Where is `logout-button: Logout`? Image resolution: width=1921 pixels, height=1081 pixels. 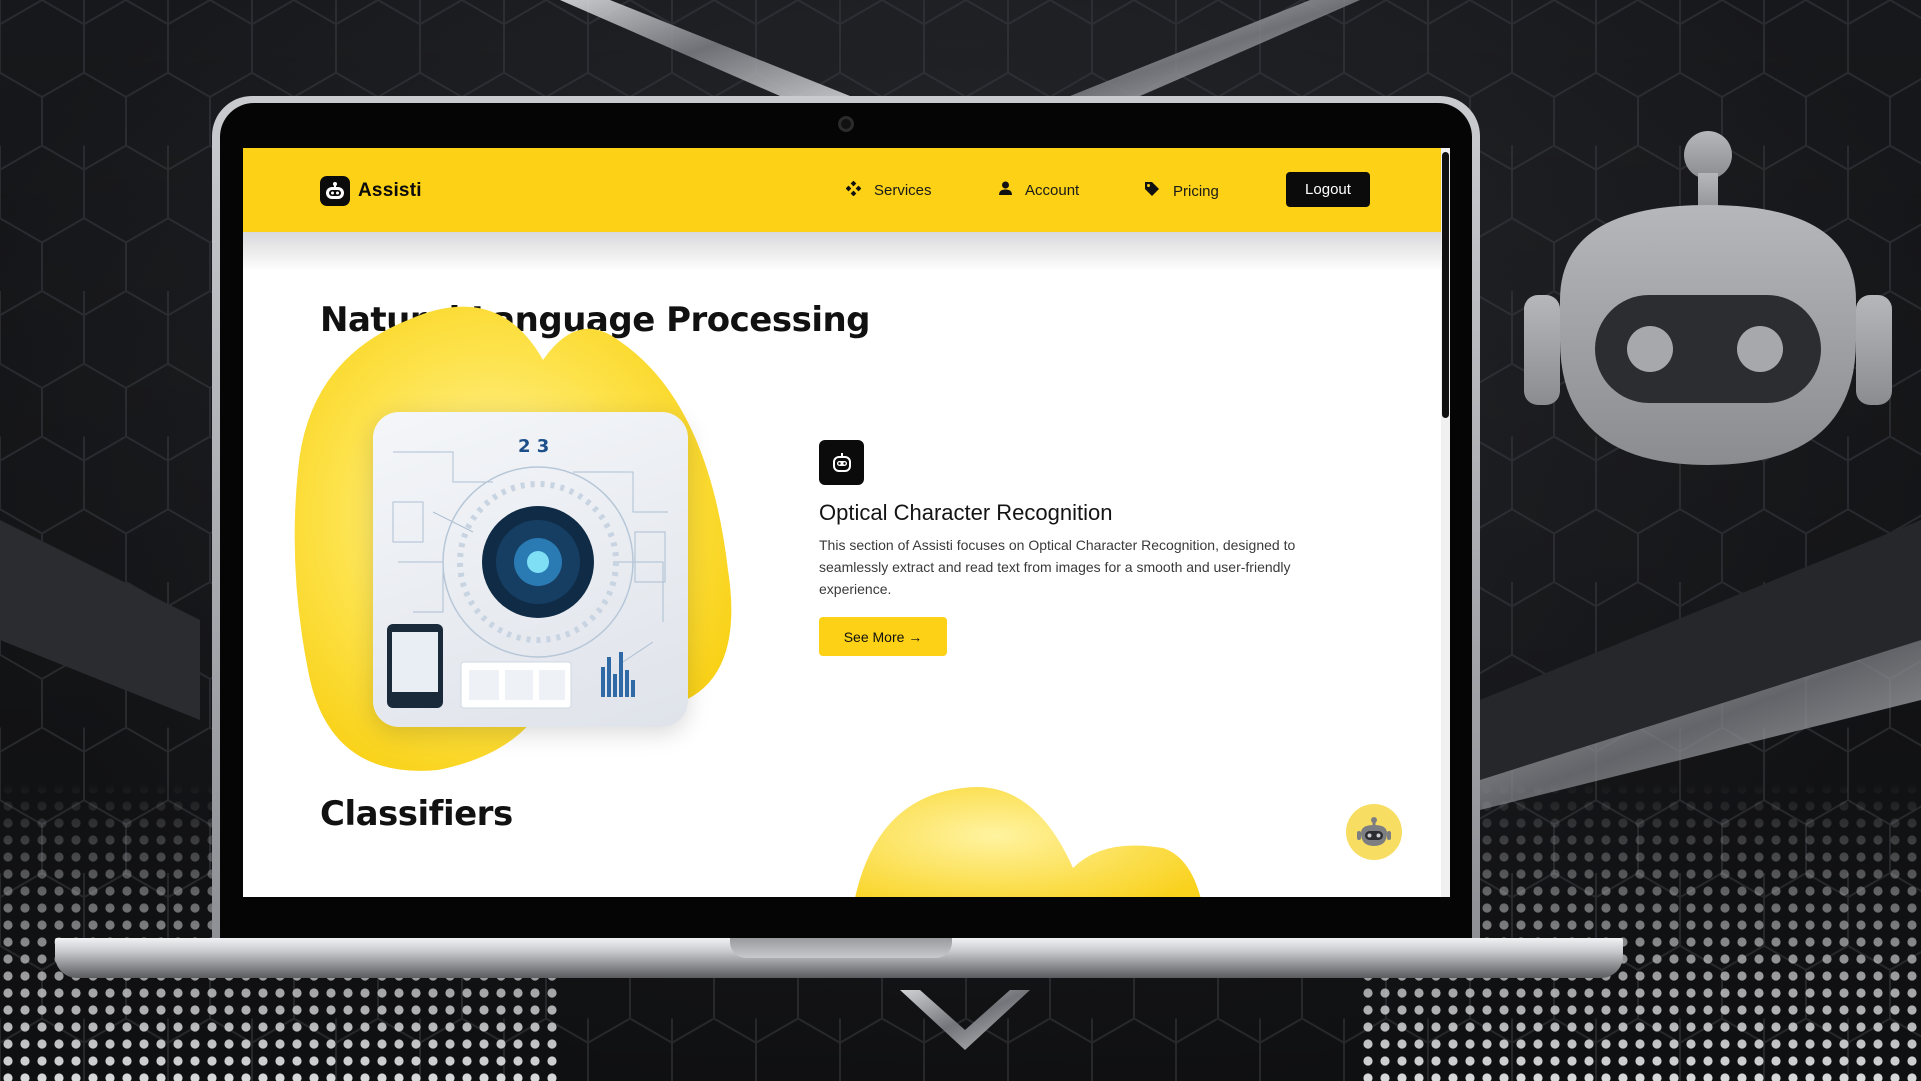 logout-button: Logout is located at coordinates (1328, 189).